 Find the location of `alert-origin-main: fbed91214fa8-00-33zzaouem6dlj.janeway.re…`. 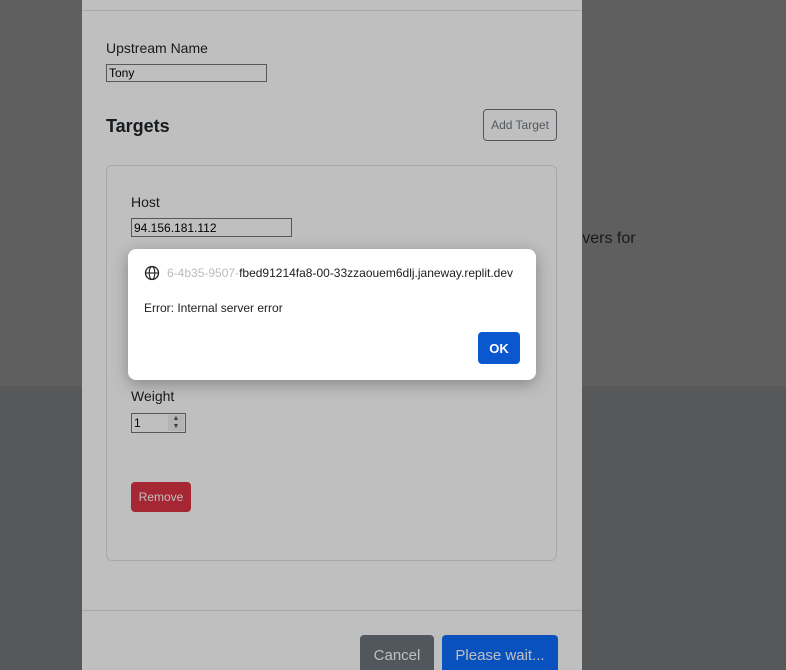

alert-origin-main: fbed91214fa8-00-33zzaouem6dlj.janeway.re… is located at coordinates (376, 273).